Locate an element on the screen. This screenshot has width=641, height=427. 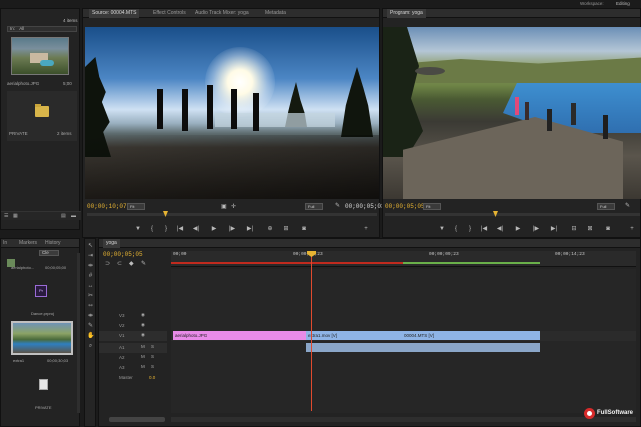
hand-tool-icon: ✋ is located at coordinates (90, 336).